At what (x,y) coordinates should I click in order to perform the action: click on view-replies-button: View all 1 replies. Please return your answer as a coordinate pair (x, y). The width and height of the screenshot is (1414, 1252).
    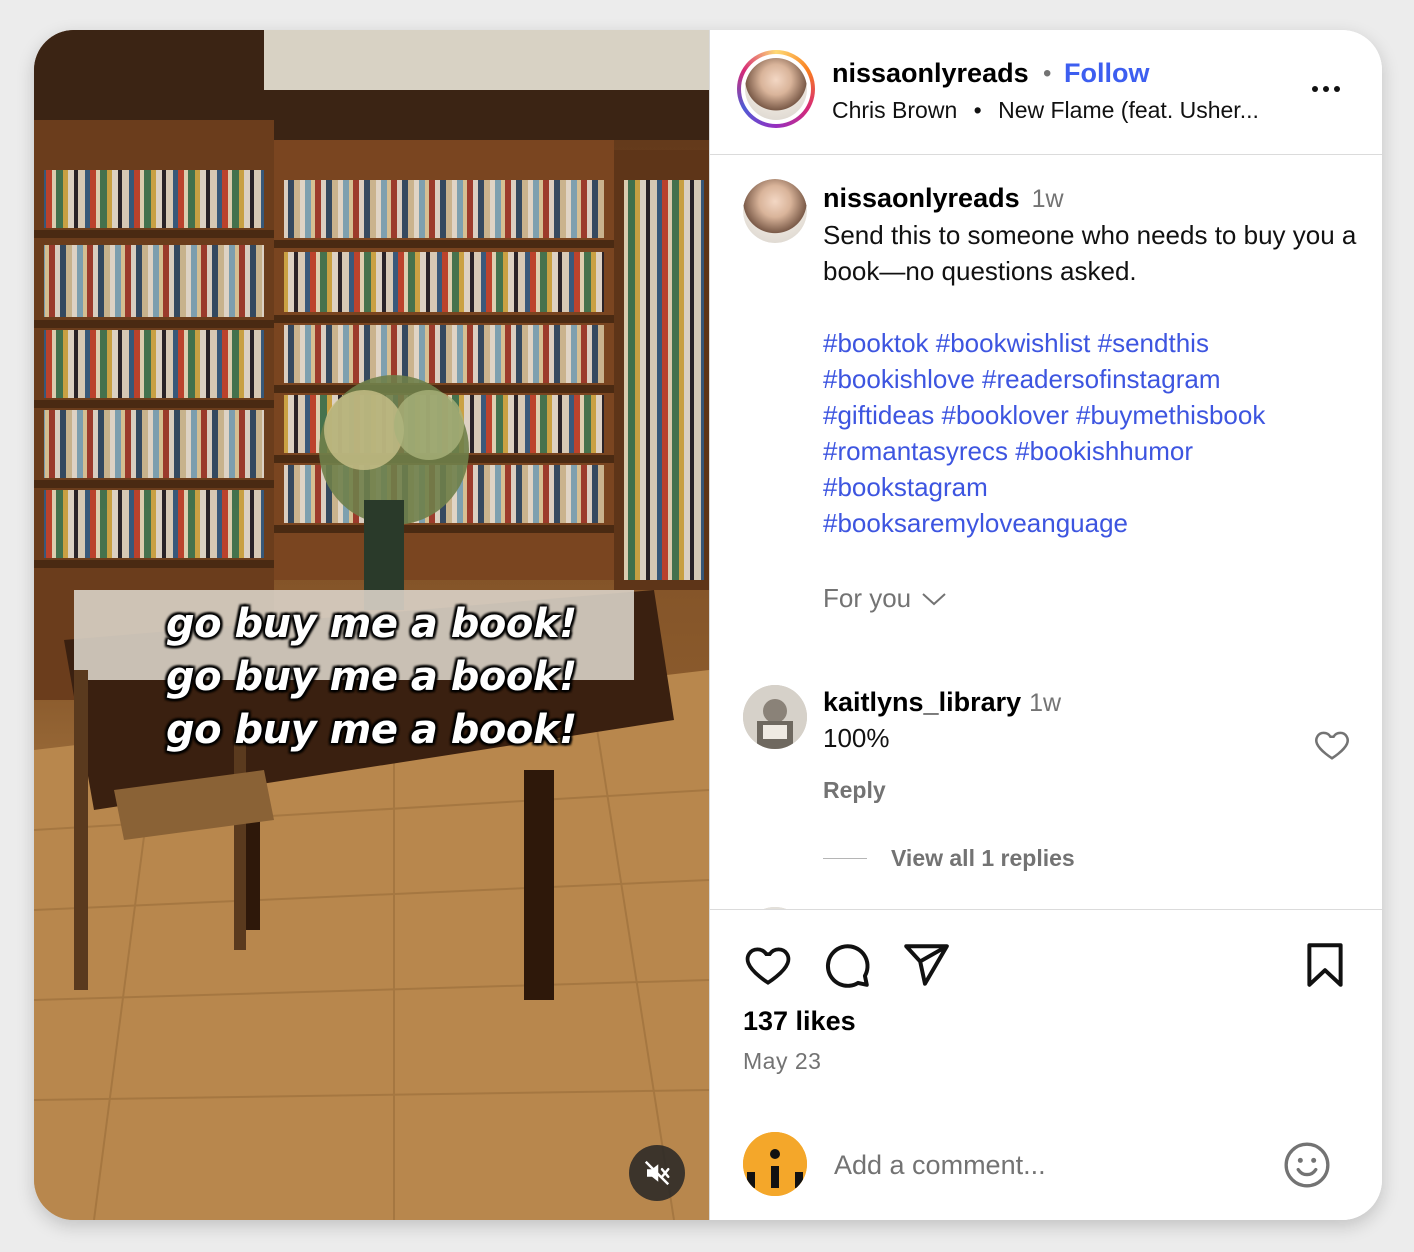
    Looking at the image, I should click on (949, 858).